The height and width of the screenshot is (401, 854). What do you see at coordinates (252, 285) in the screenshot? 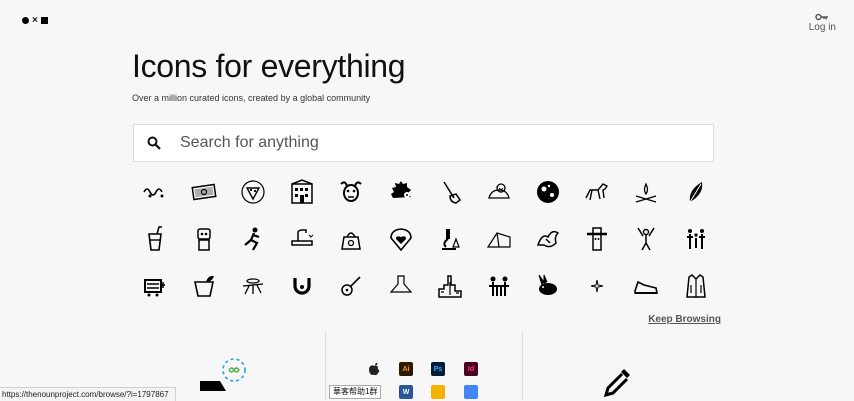
I see `mosquito-icon` at bounding box center [252, 285].